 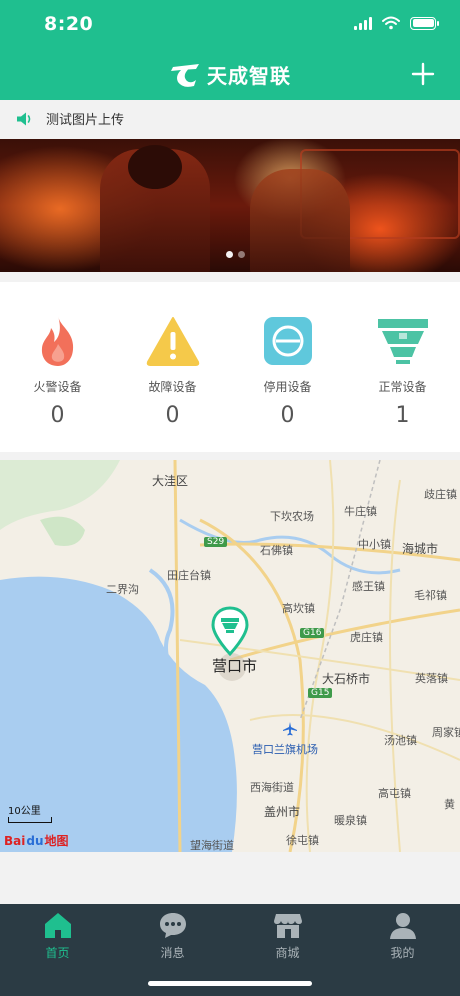 What do you see at coordinates (172, 925) in the screenshot?
I see `chat-icon` at bounding box center [172, 925].